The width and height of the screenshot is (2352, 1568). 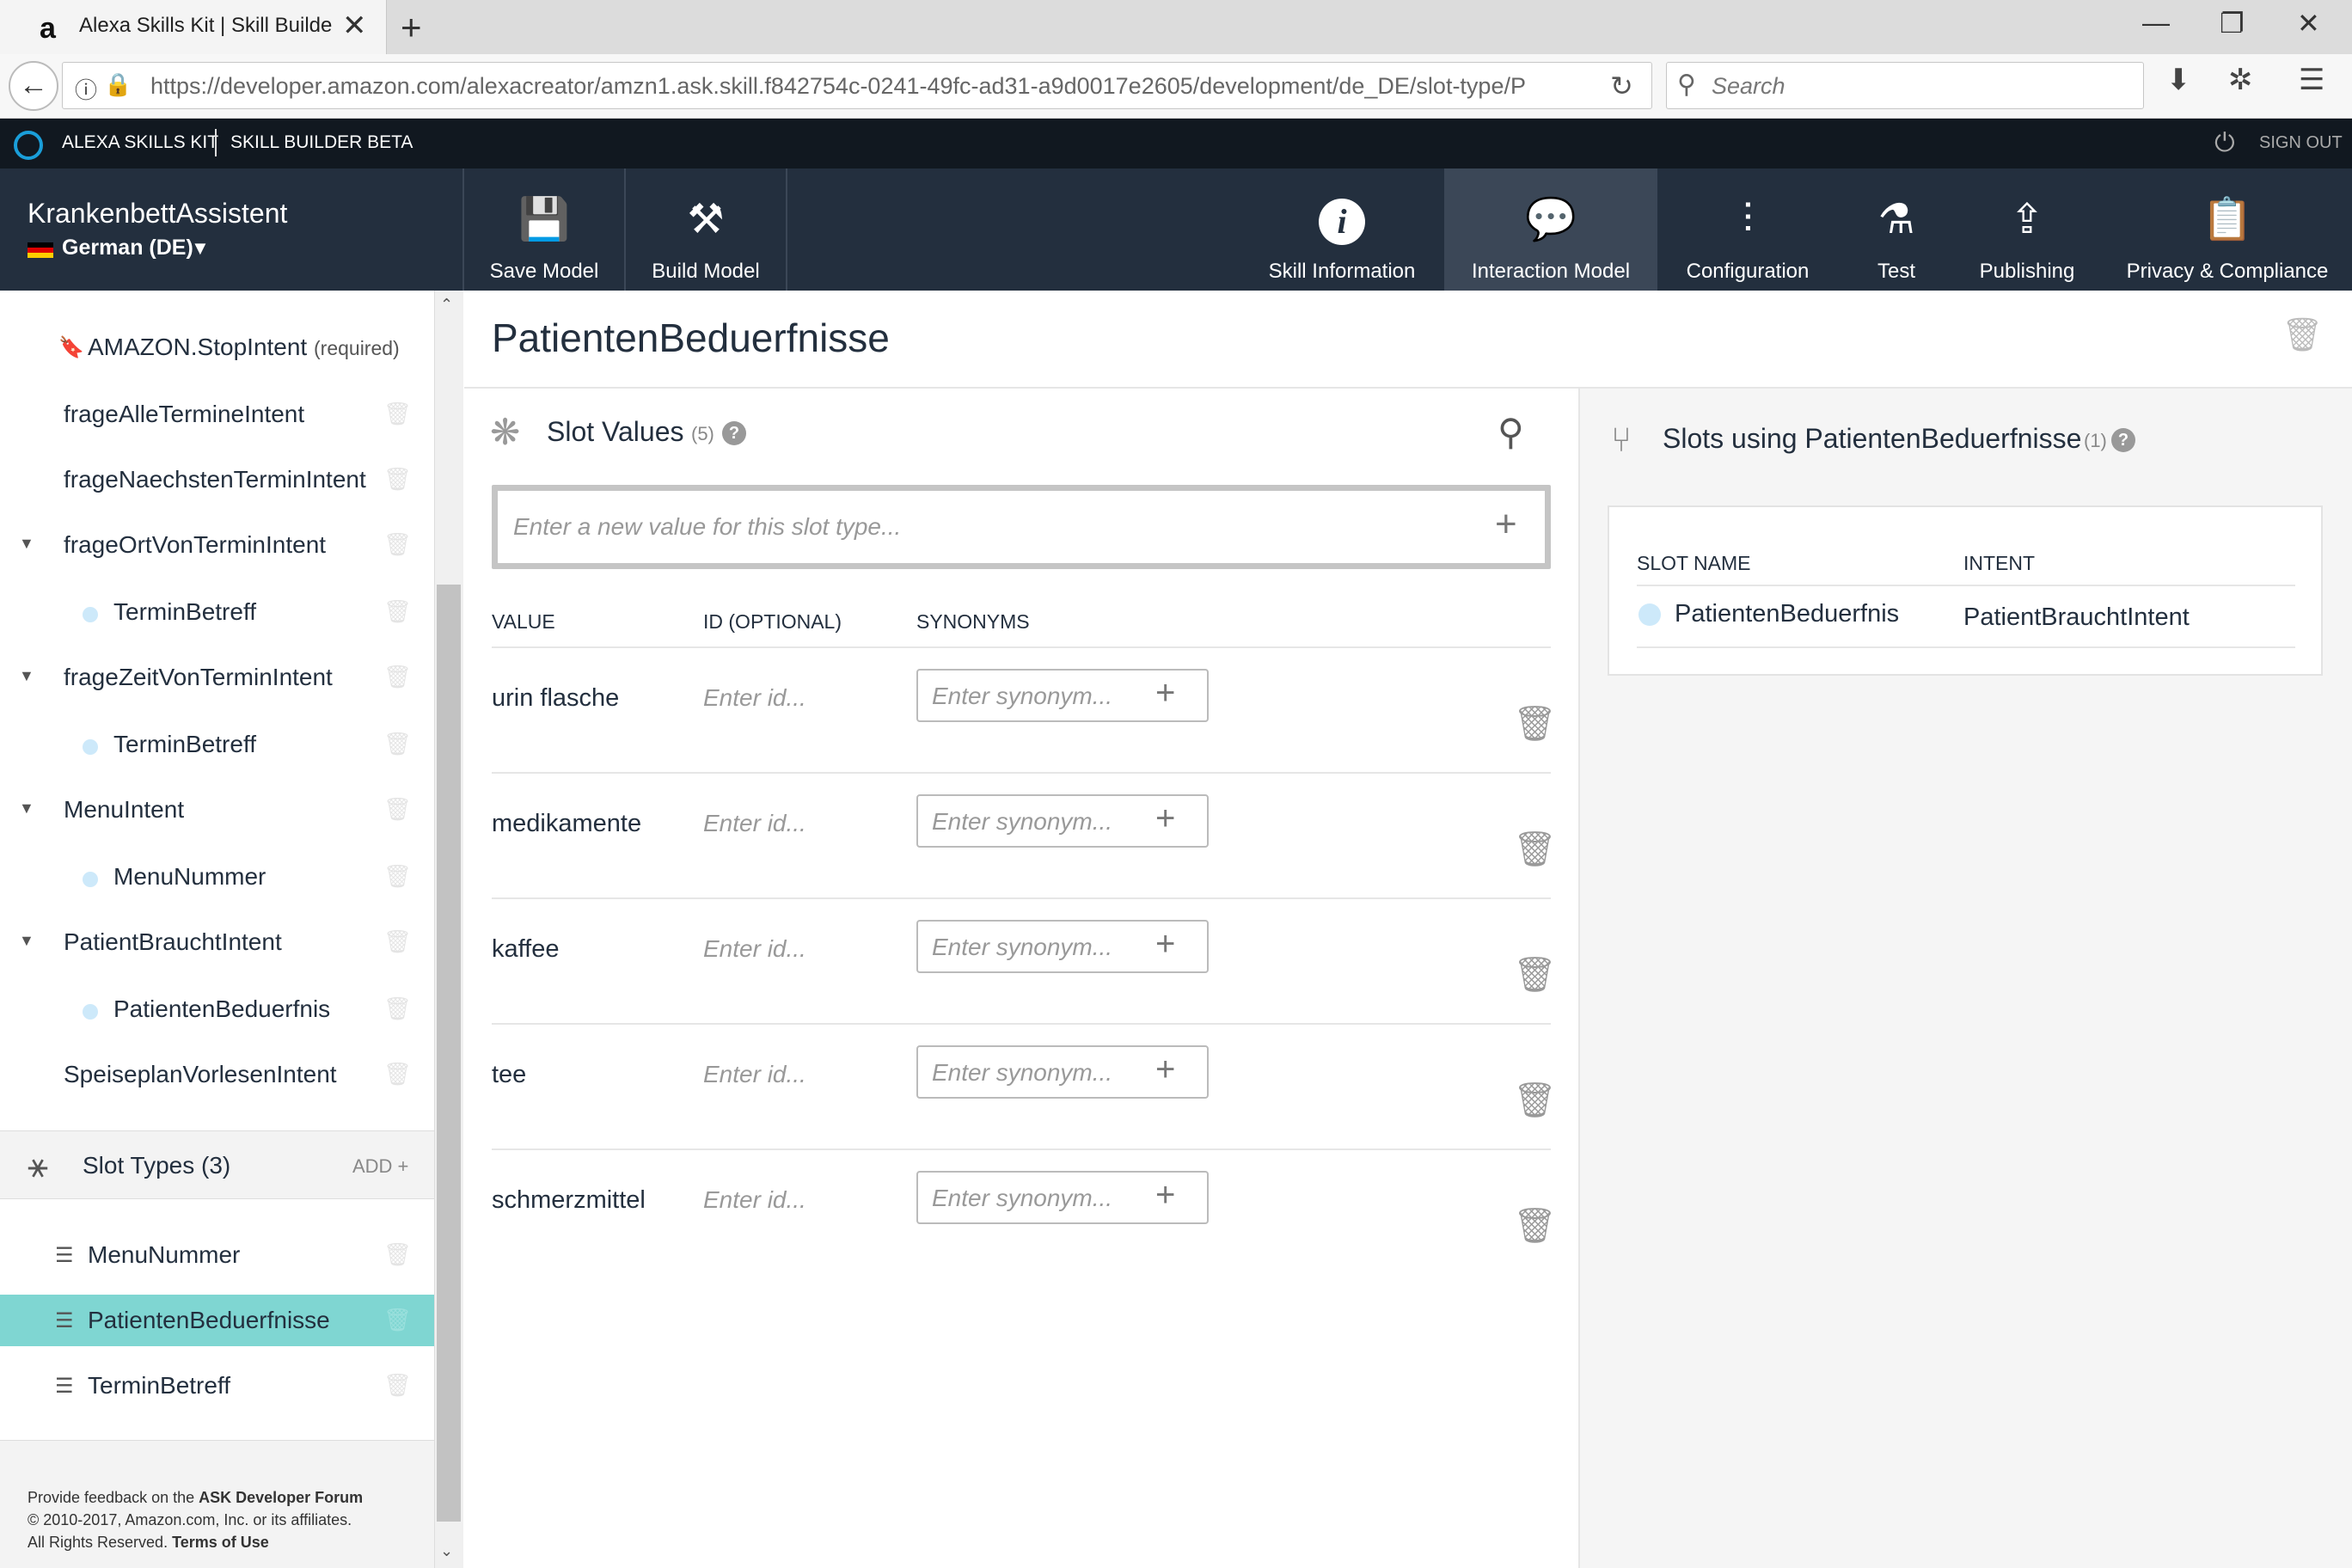 I want to click on add-value-icon: +, so click(x=1506, y=524).